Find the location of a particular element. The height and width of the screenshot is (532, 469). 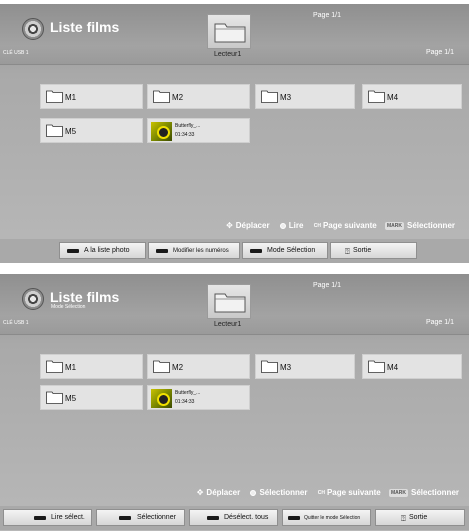

button-label: Modifier les numéros is located at coordinates (201, 251).